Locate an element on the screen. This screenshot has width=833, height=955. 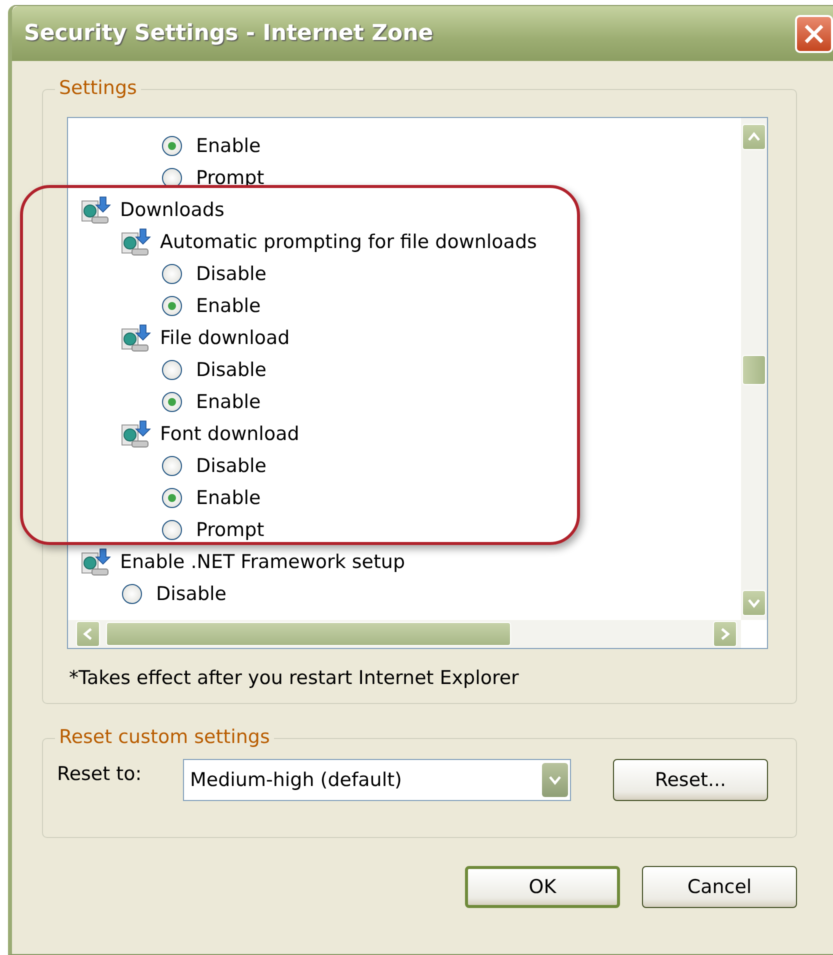
group-label: Reset custom settings is located at coordinates (164, 737).